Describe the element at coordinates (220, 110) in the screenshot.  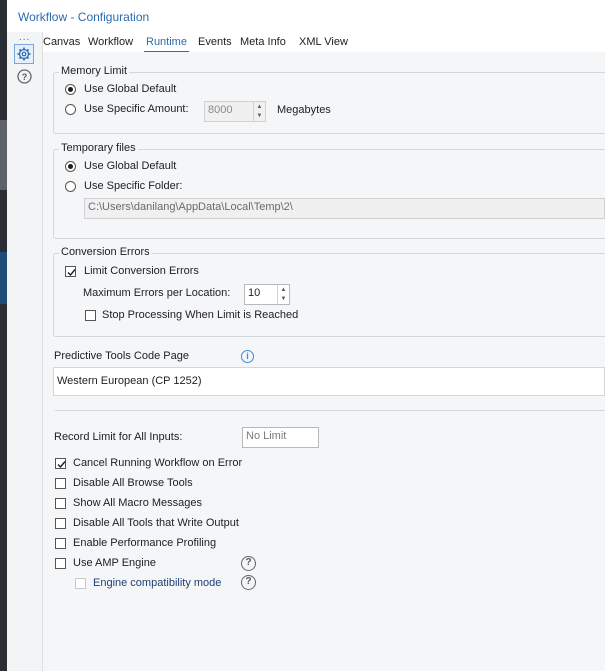
I see `memory-amount-value: 8000` at that location.